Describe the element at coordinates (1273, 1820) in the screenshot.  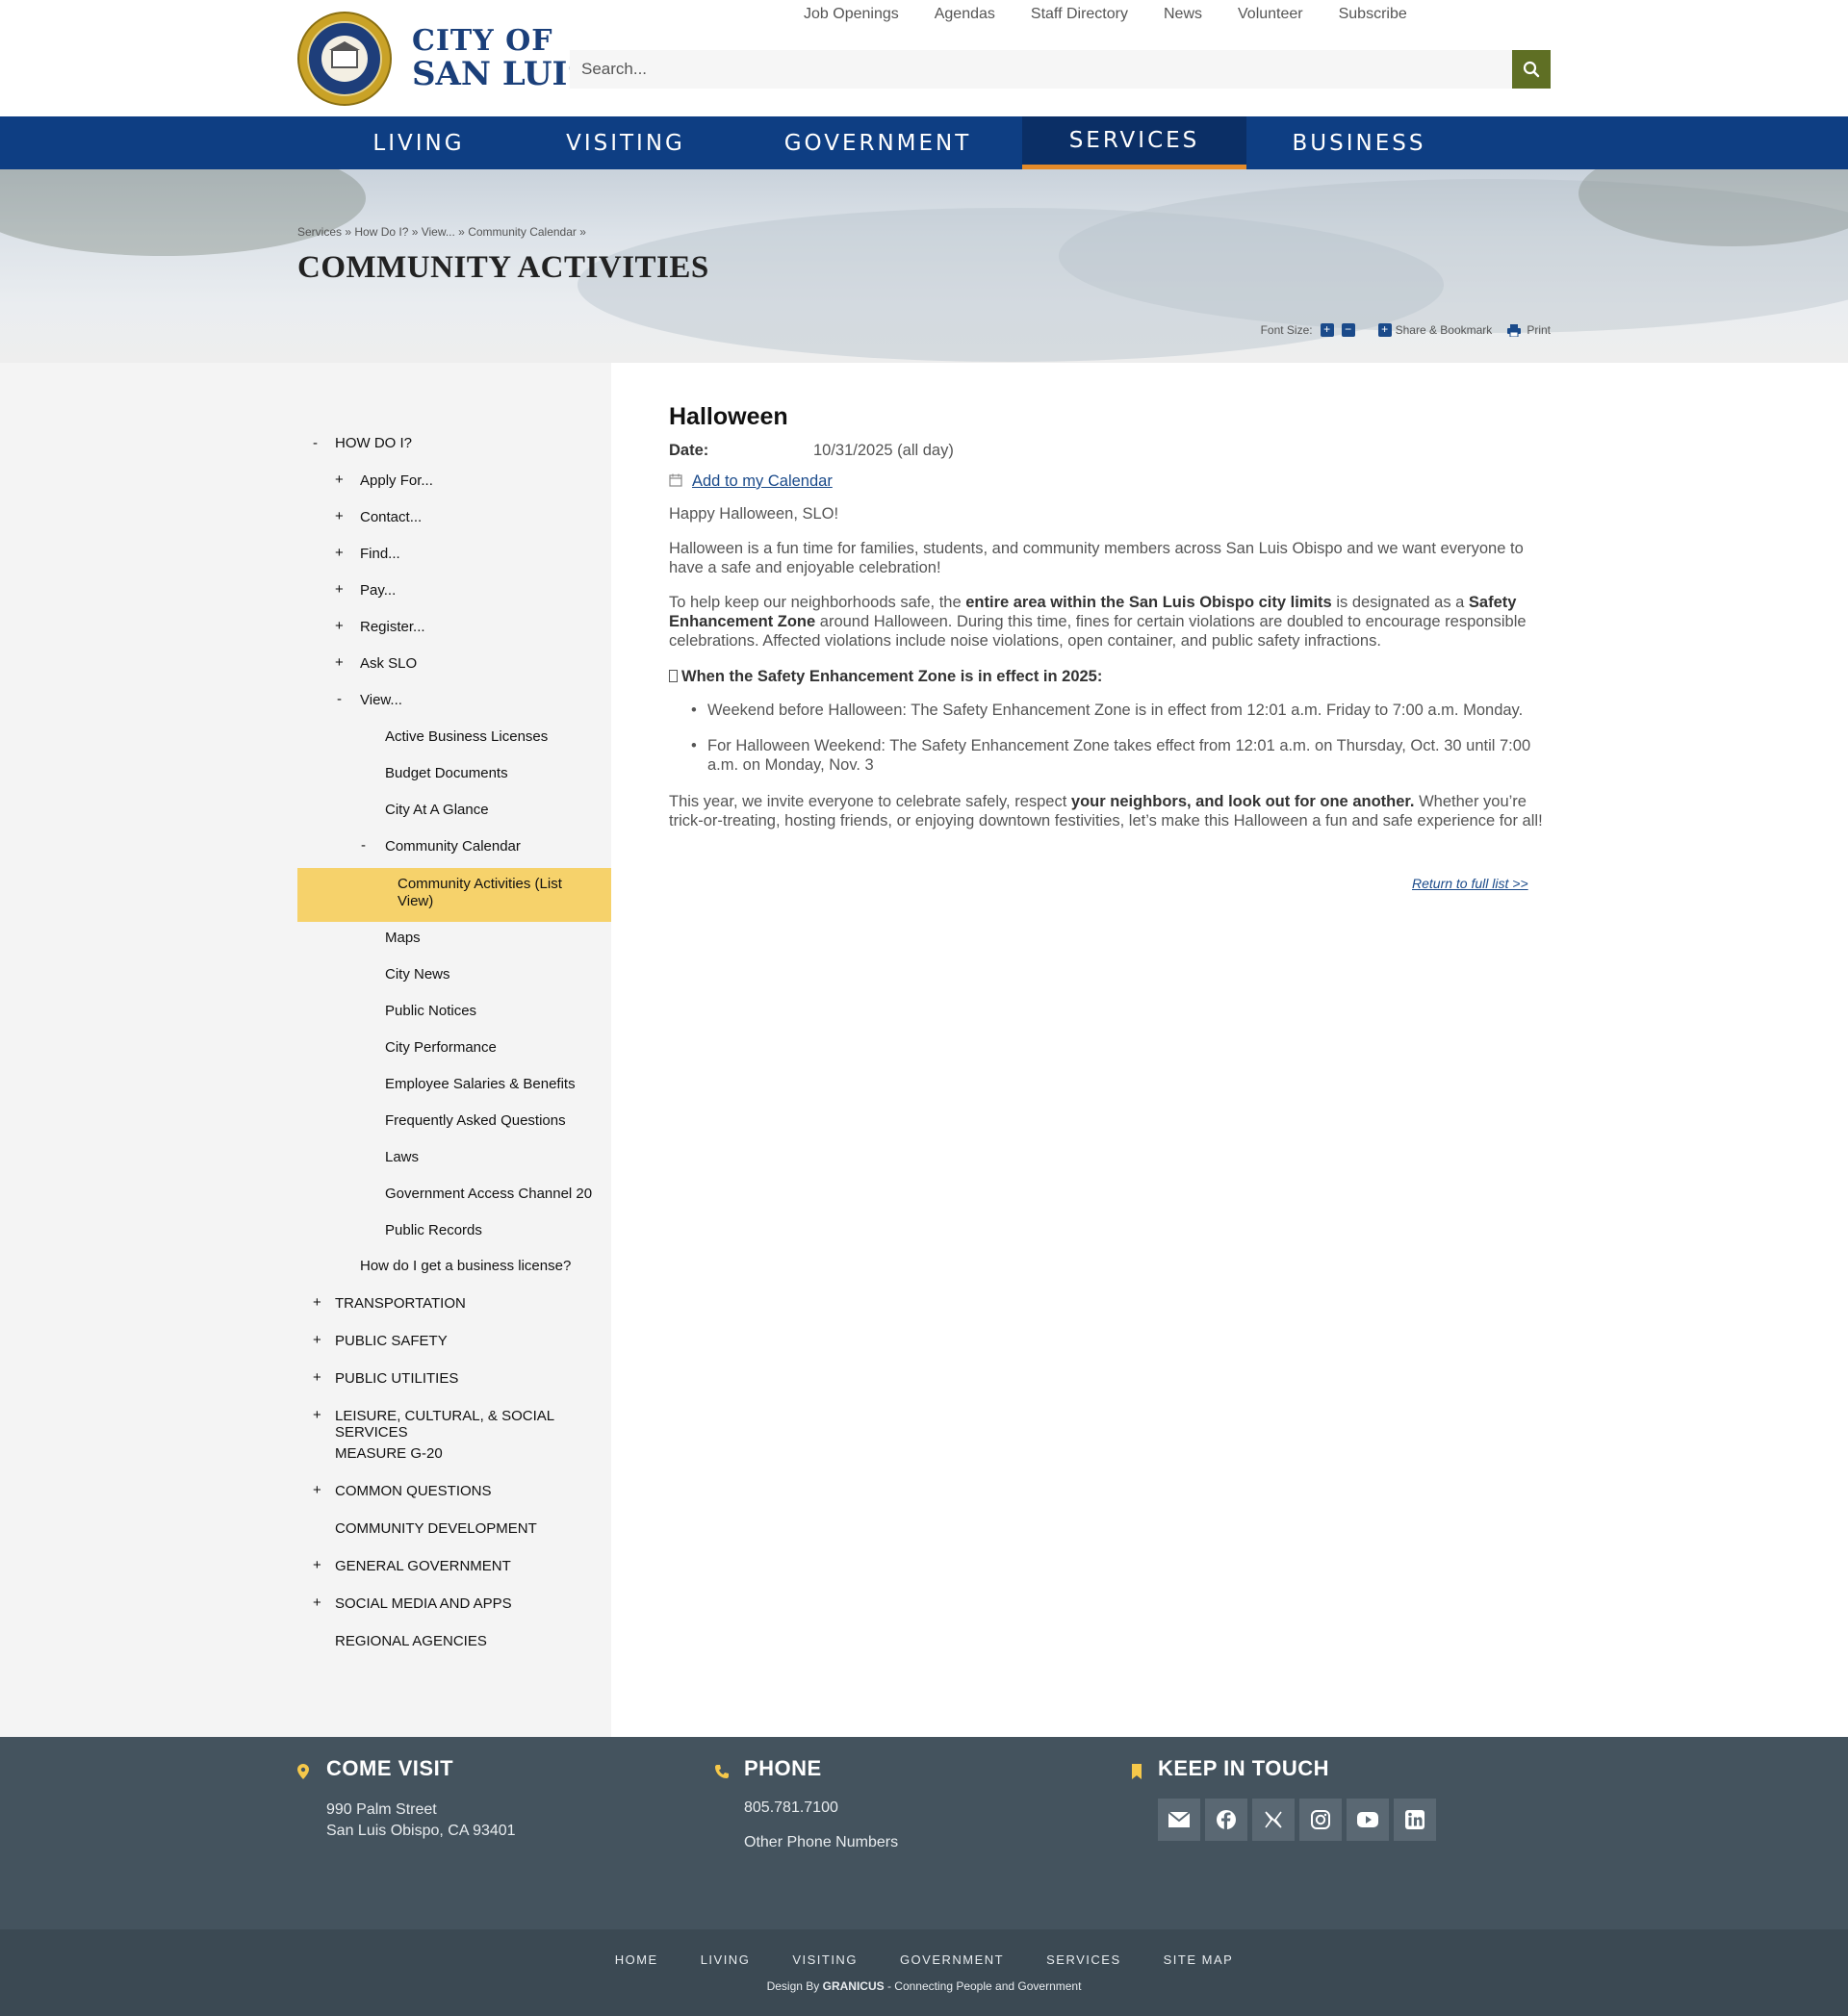
I see `x-icon` at that location.